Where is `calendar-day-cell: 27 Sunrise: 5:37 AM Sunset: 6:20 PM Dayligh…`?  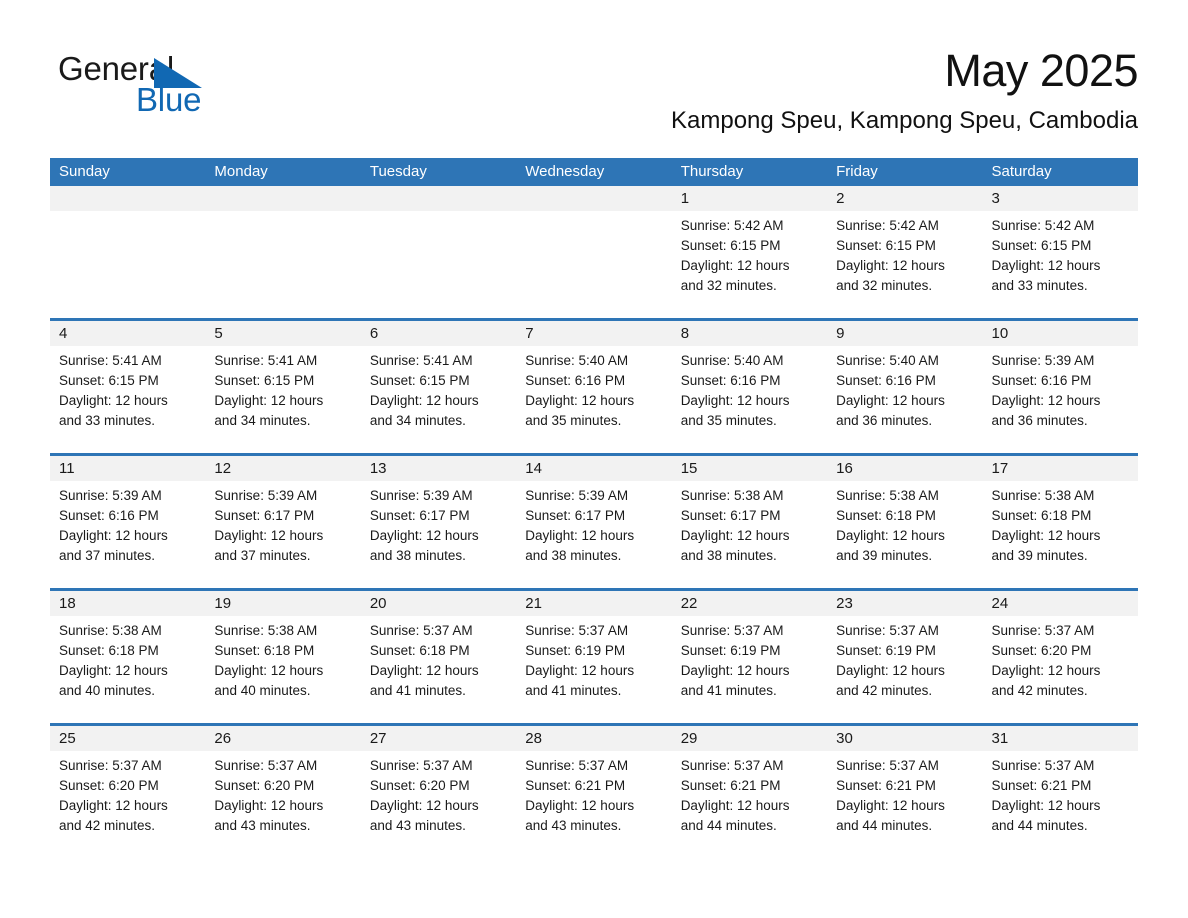
calendar-day-cell: 27 Sunrise: 5:37 AM Sunset: 6:20 PM Dayligh… is located at coordinates (438, 792).